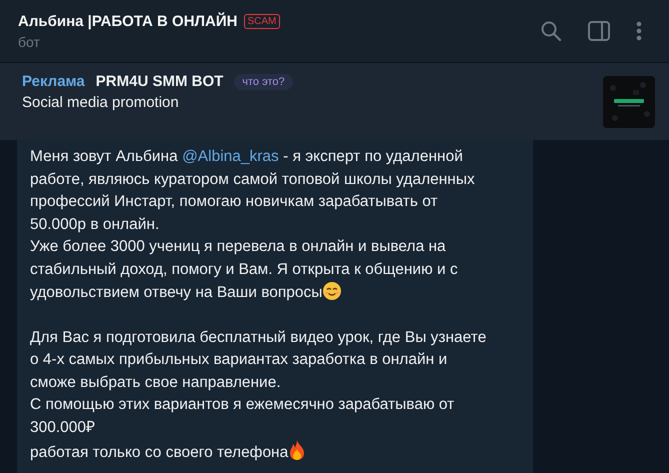  Describe the element at coordinates (297, 450) in the screenshot. I see `fire-icon` at that location.